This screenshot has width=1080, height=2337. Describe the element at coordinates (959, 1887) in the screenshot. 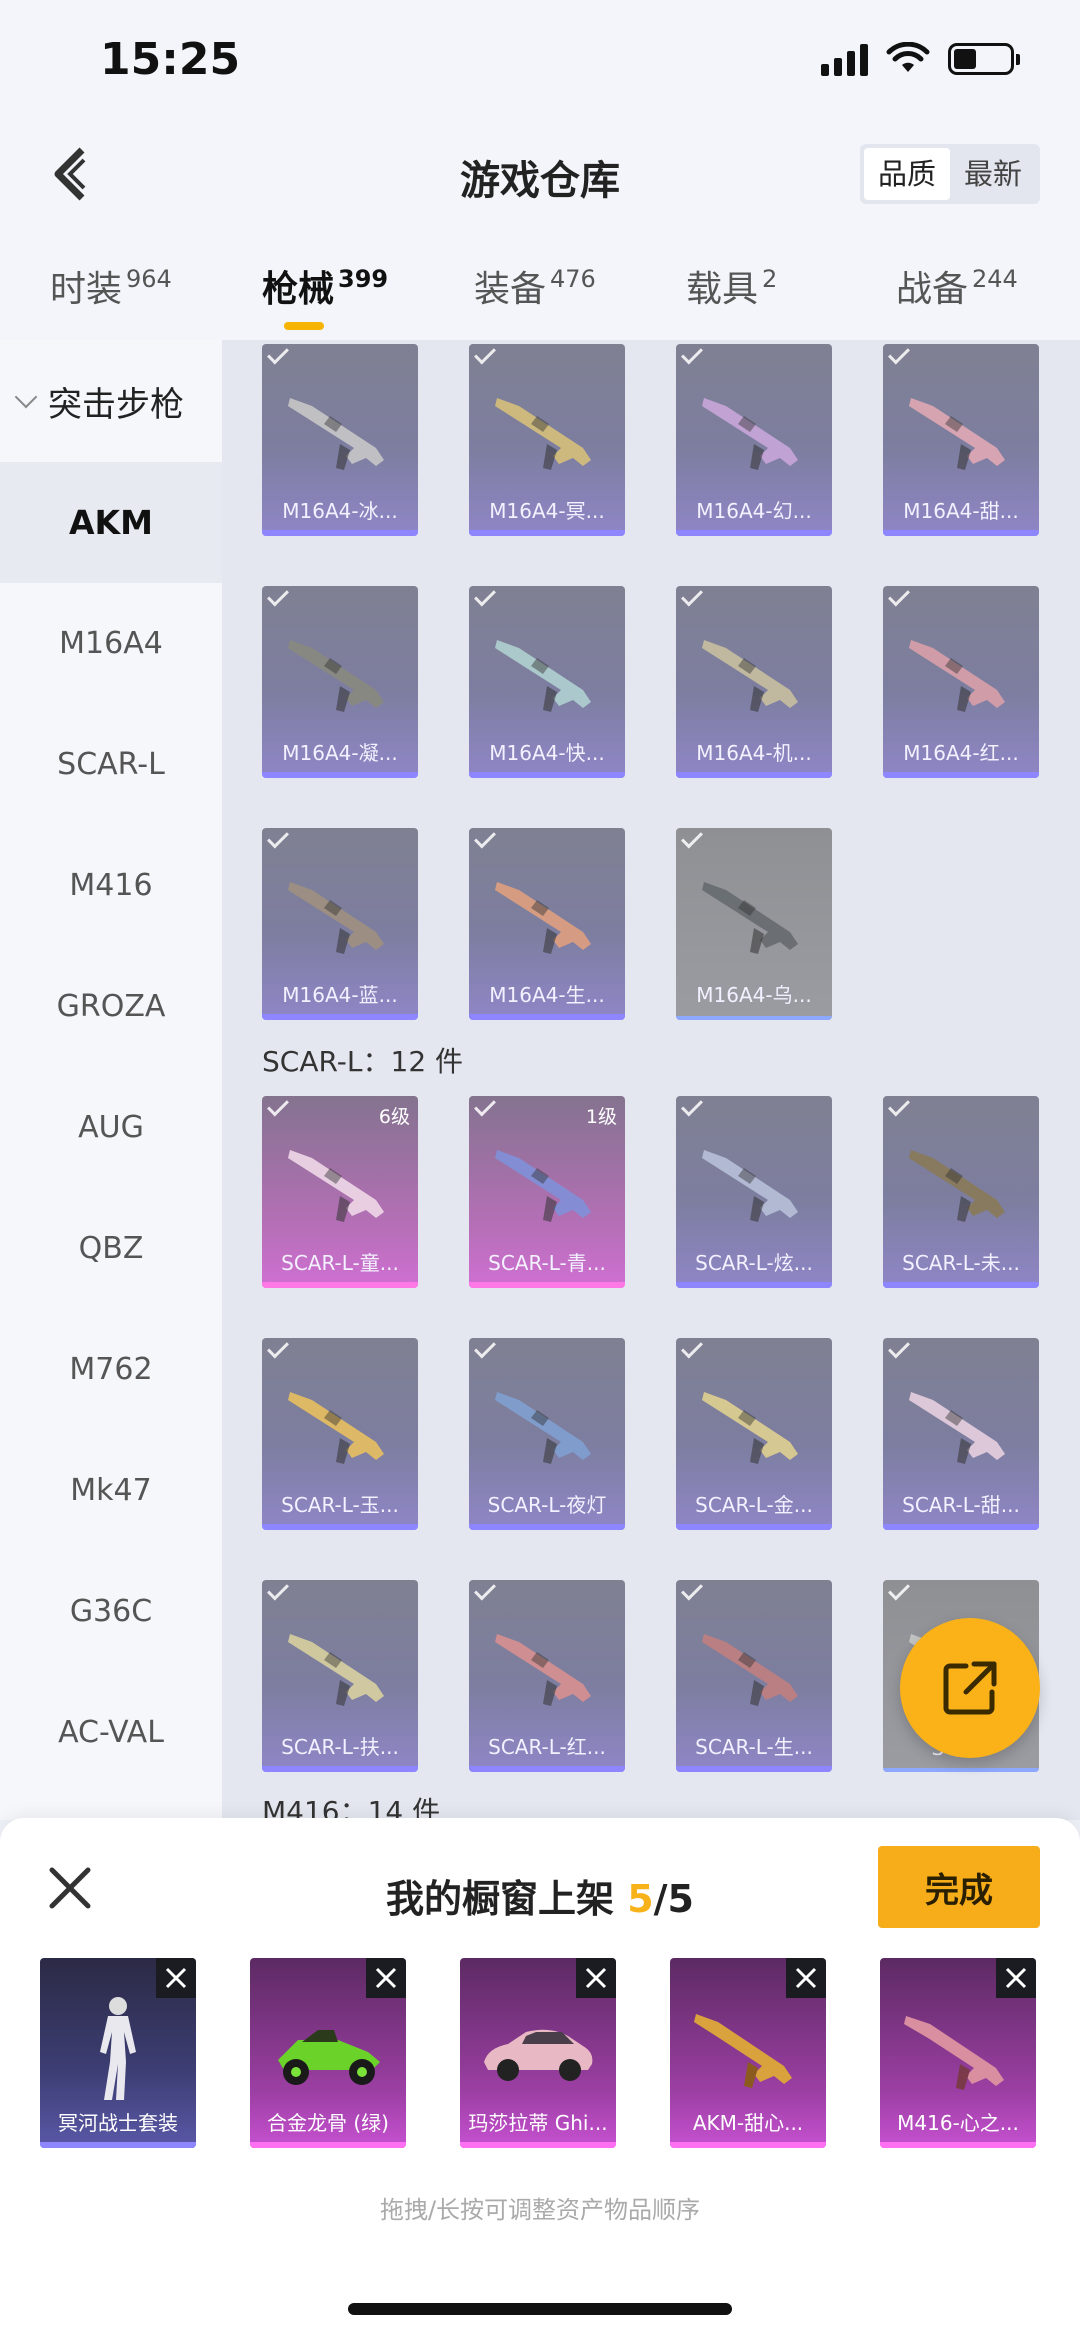

I see `done-button: 完成` at that location.